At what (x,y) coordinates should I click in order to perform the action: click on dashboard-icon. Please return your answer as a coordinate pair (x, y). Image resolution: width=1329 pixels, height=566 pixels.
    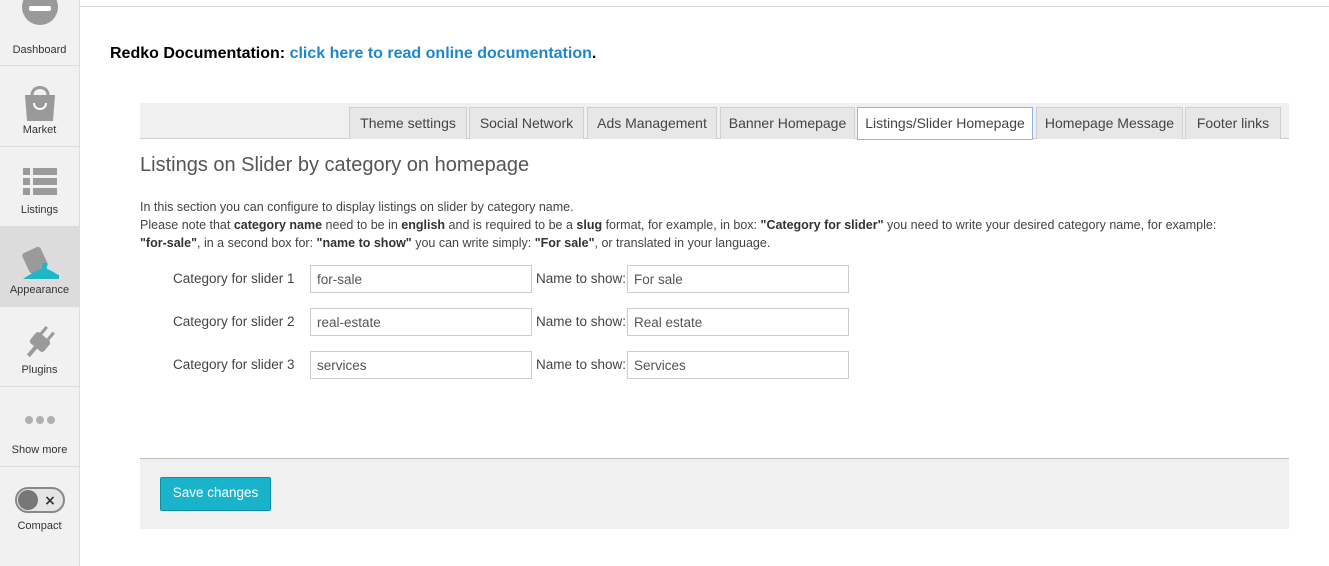
    Looking at the image, I should click on (40, 12).